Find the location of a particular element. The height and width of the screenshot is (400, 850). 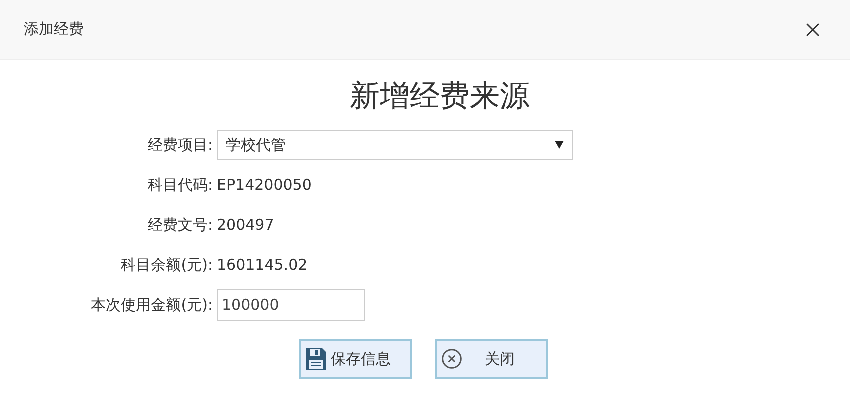

field-label: 科目代码: is located at coordinates (180, 185).